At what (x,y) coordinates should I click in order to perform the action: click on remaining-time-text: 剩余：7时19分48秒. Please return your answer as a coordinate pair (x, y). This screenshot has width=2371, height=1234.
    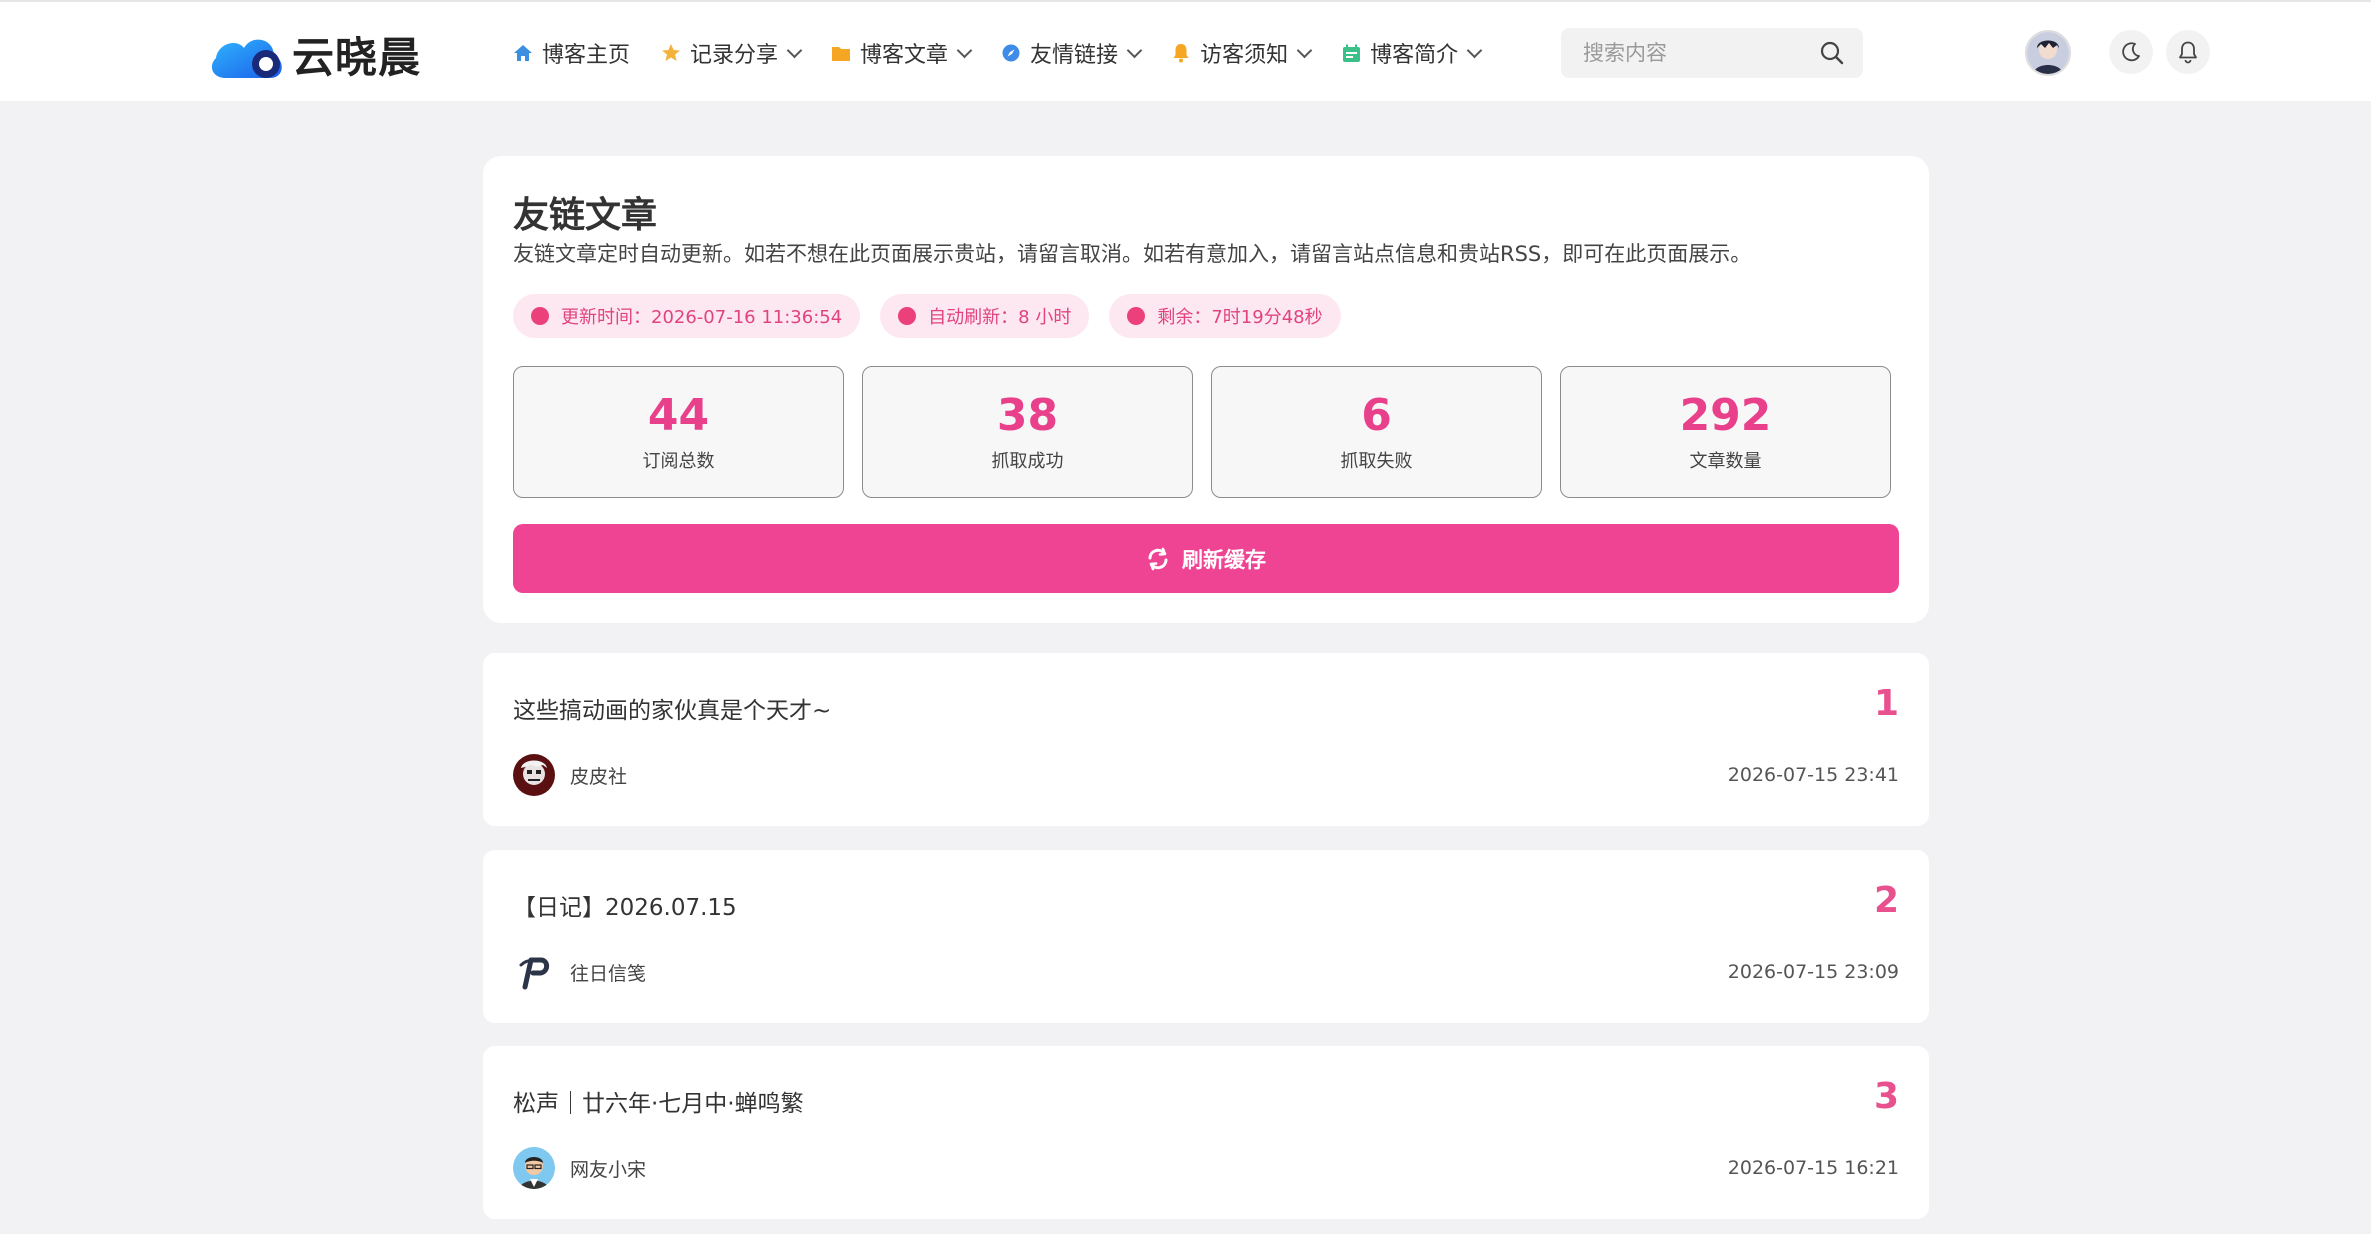
    Looking at the image, I should click on (1240, 317).